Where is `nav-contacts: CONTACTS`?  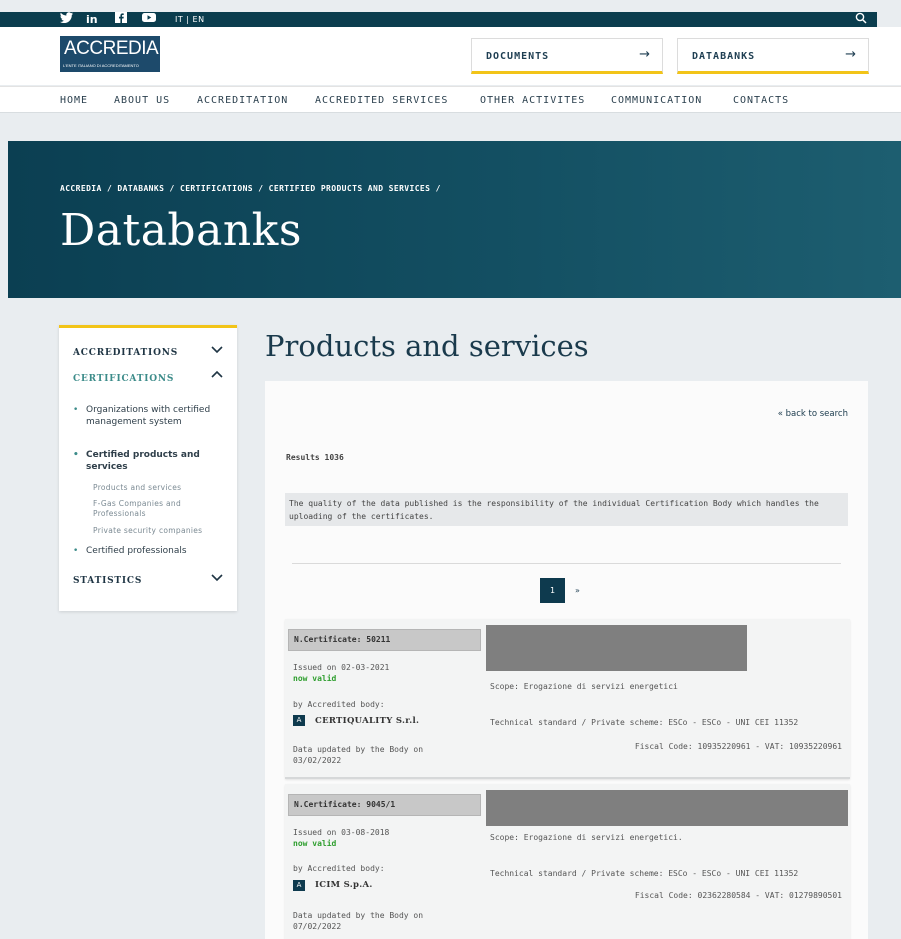
nav-contacts: CONTACTS is located at coordinates (761, 100).